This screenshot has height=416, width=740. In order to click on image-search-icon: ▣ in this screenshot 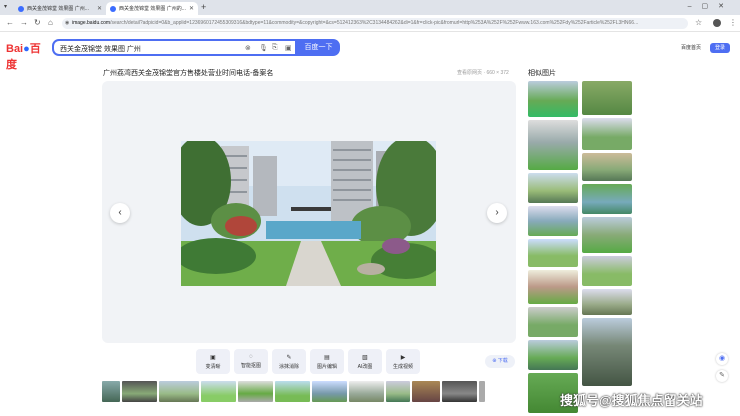, I will do `click(288, 48)`.